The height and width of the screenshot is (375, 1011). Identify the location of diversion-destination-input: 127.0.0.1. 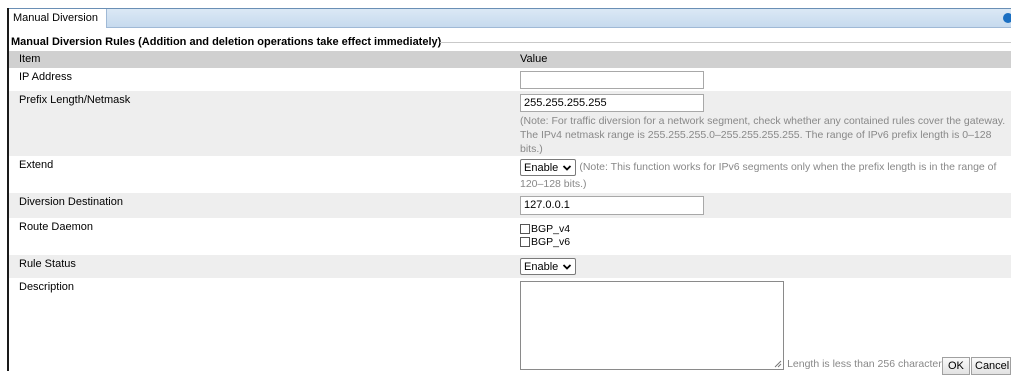
(612, 205).